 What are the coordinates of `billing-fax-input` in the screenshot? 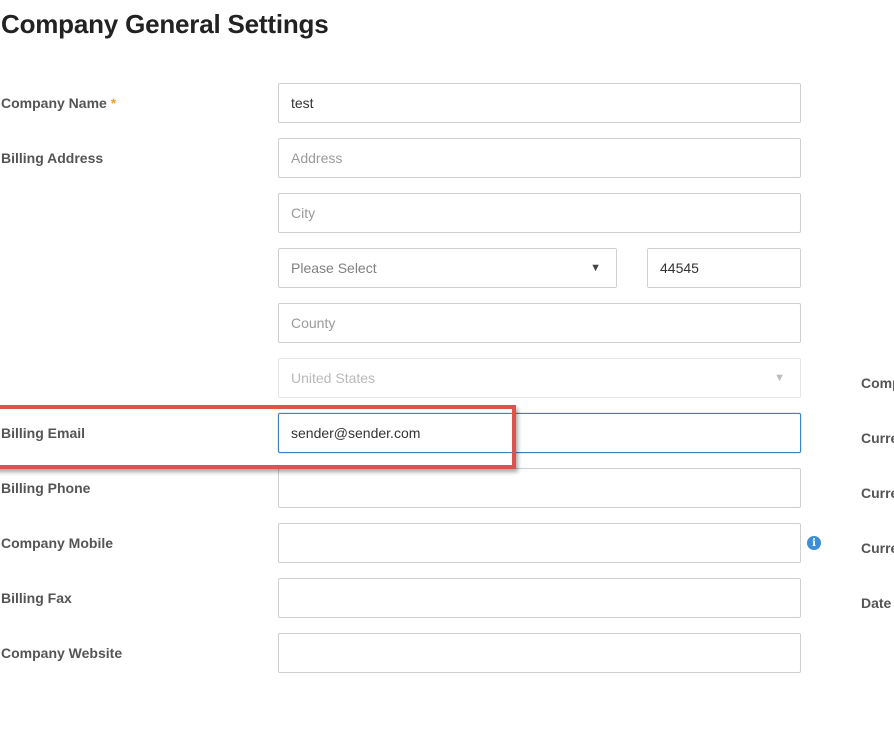 It's located at (539, 598).